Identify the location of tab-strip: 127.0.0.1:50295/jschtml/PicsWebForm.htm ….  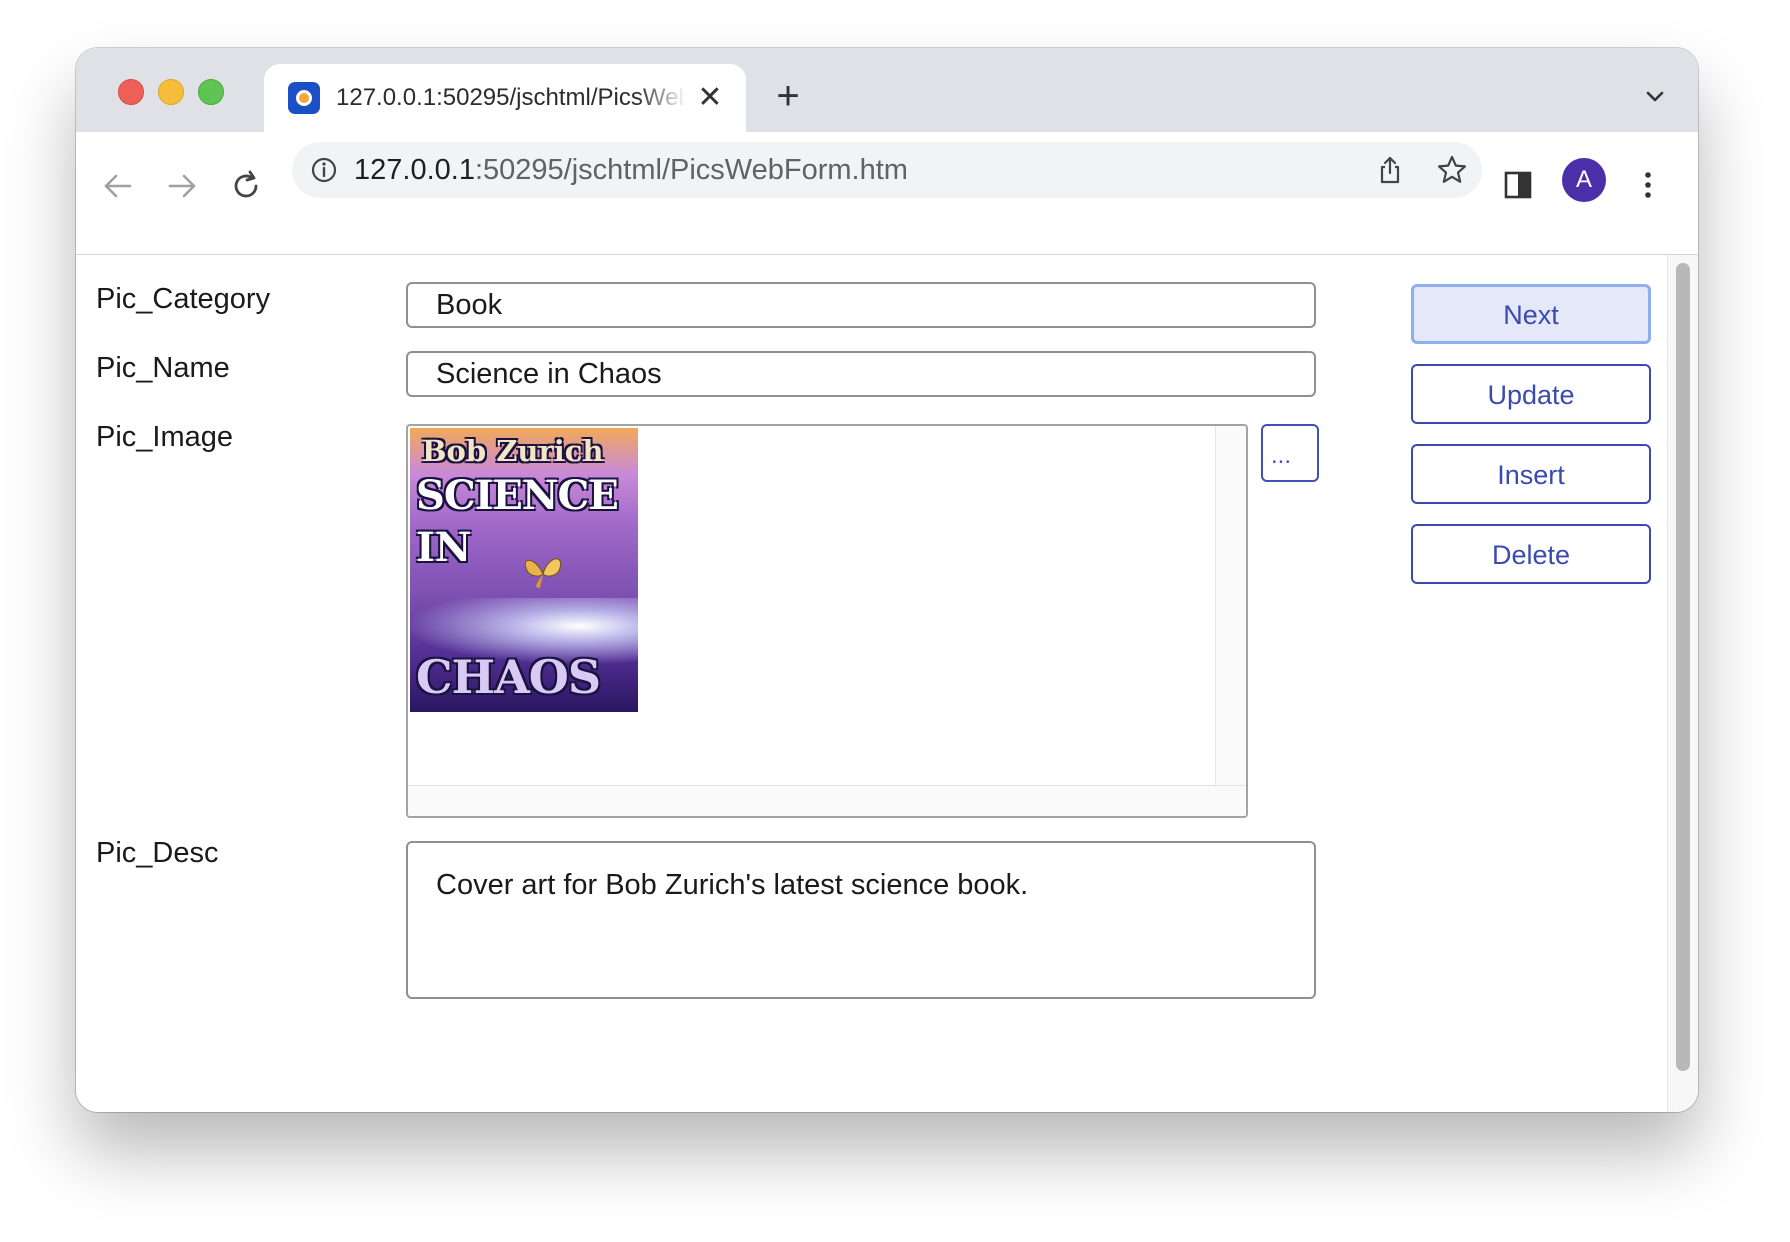
(887, 90).